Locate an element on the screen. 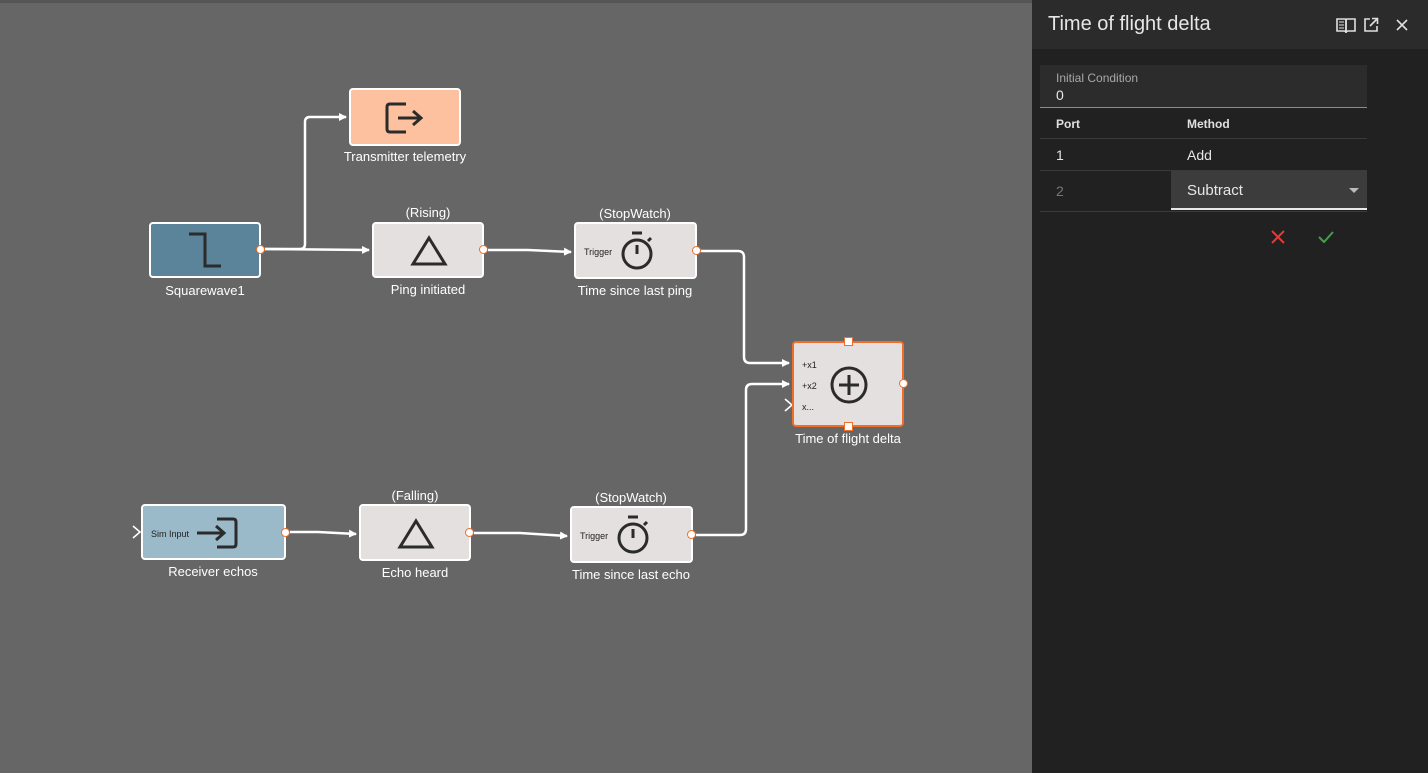  documentation-button is located at coordinates (1346, 25).